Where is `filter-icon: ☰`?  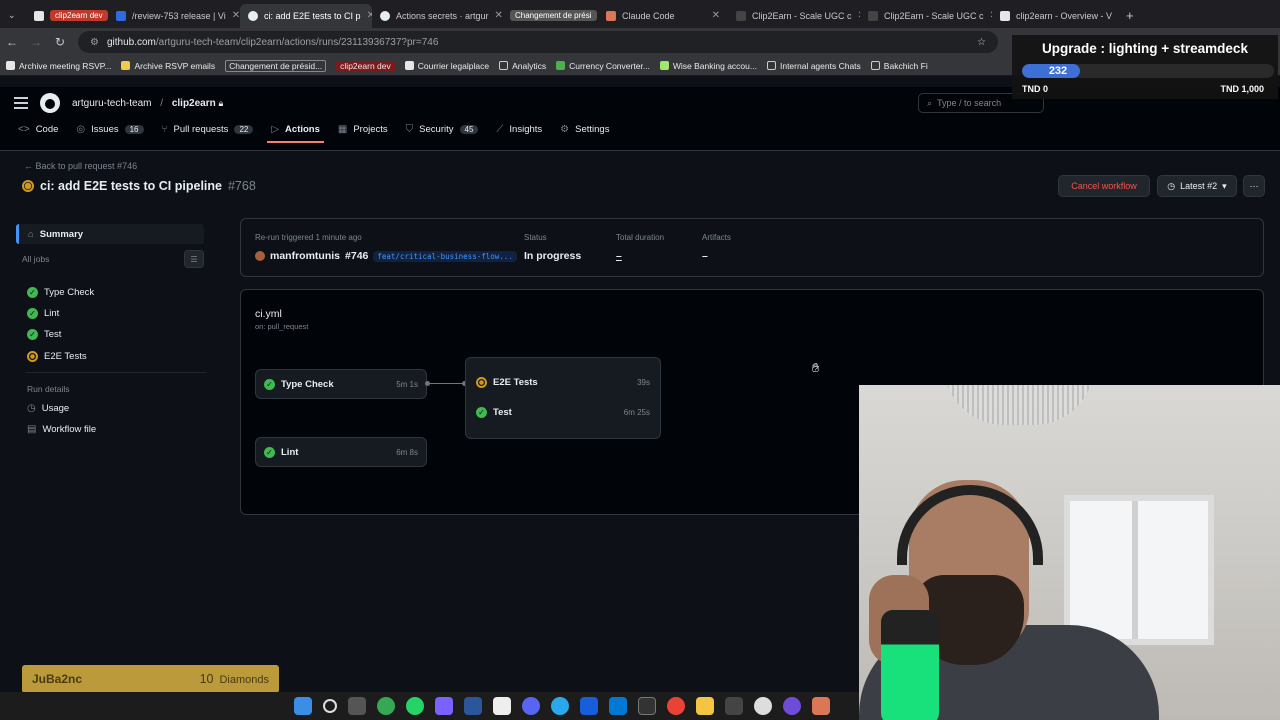
filter-icon: ☰ is located at coordinates (194, 259).